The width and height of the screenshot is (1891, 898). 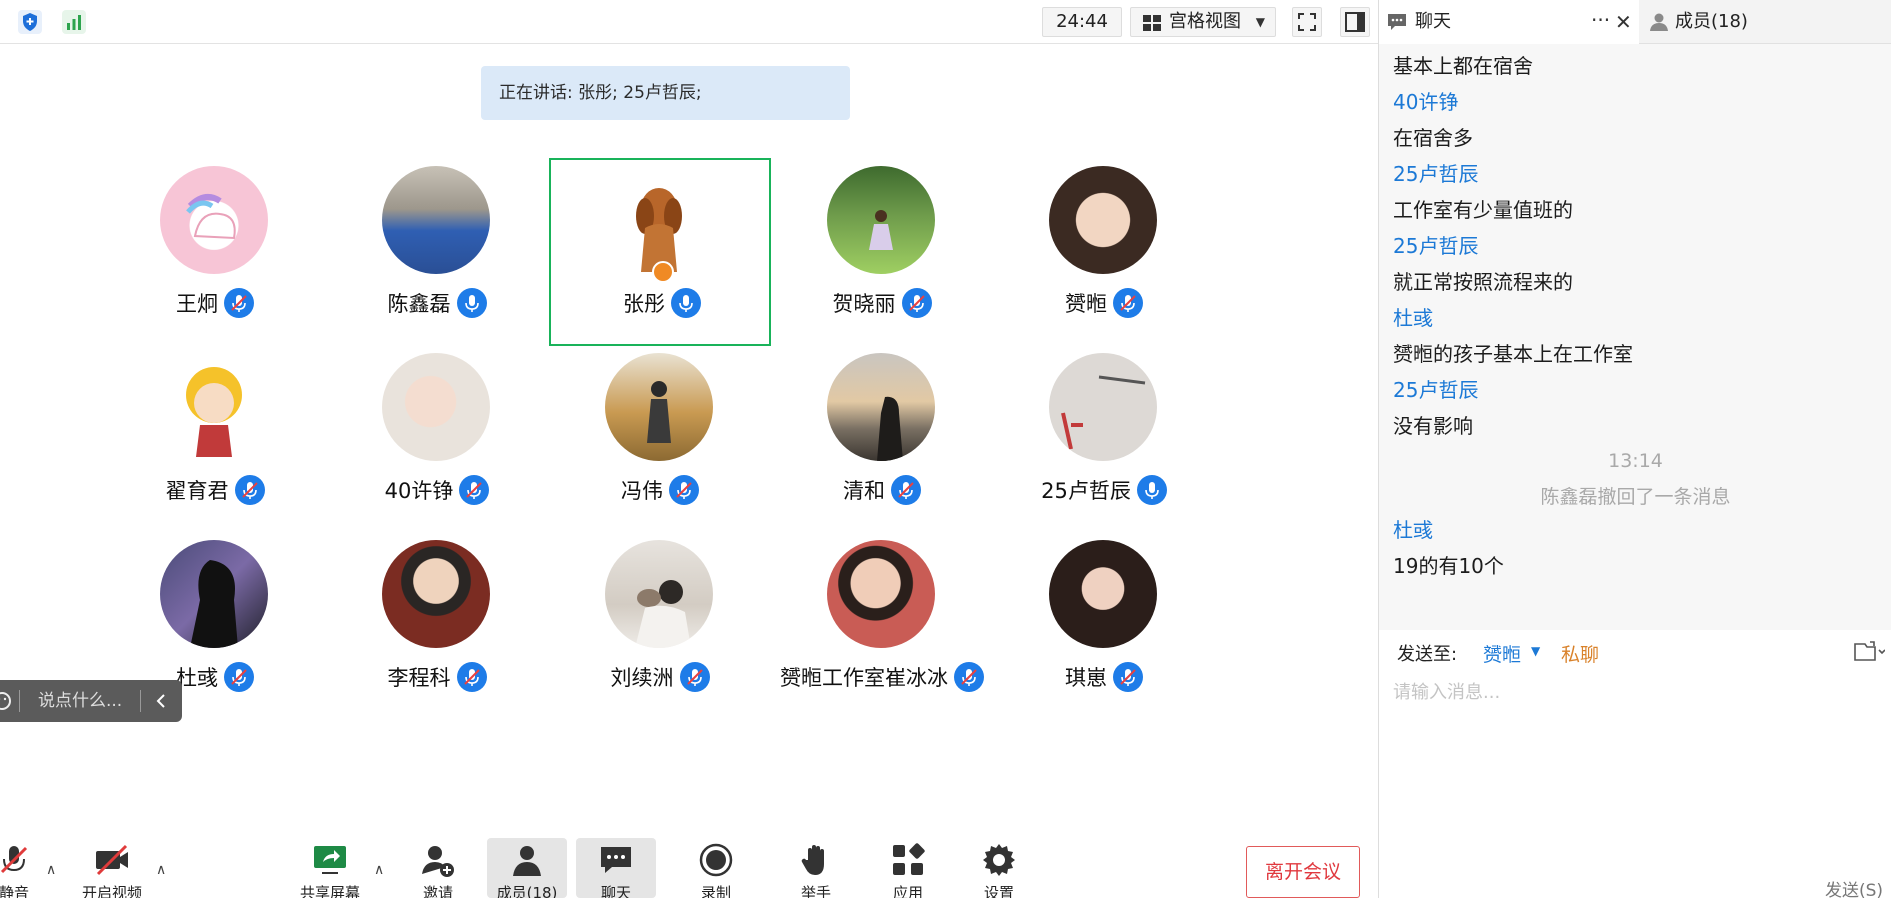 I want to click on participant-tile: 李程科, so click(x=437, y=626).